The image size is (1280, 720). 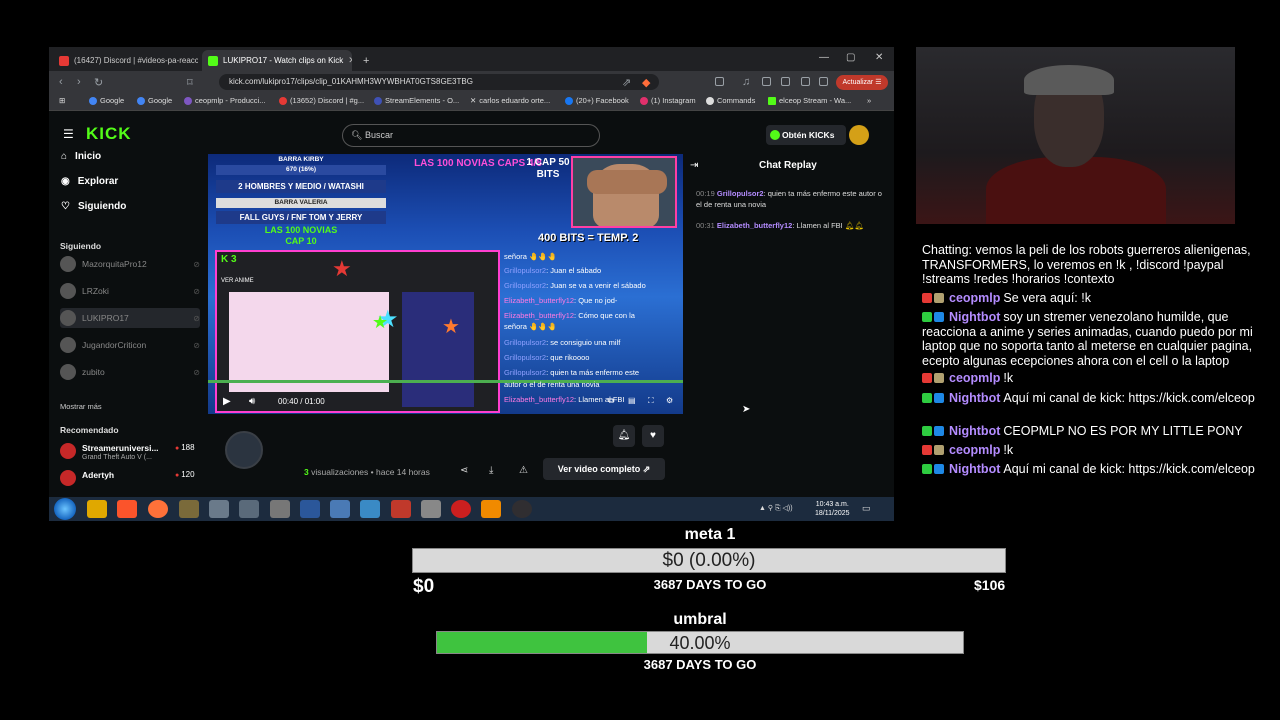 What do you see at coordinates (523, 470) in the screenshot?
I see `report-icon: ⚠` at bounding box center [523, 470].